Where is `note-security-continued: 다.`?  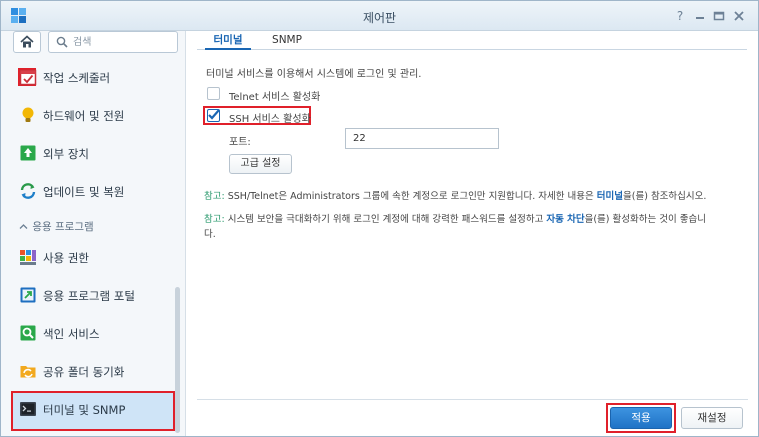
note-security-continued: 다. is located at coordinates (210, 234).